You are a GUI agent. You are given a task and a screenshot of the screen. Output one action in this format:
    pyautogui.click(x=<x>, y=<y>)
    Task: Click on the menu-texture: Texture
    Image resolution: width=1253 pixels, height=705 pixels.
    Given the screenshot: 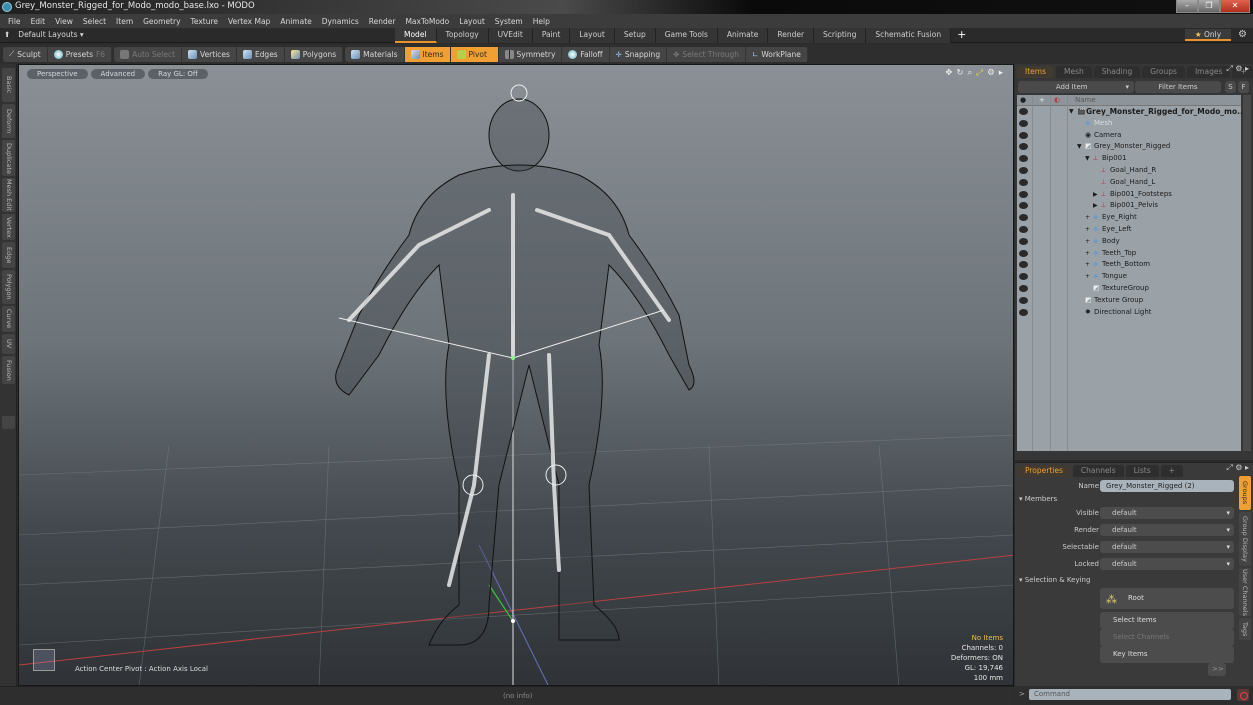 What is the action you would take?
    pyautogui.click(x=204, y=21)
    